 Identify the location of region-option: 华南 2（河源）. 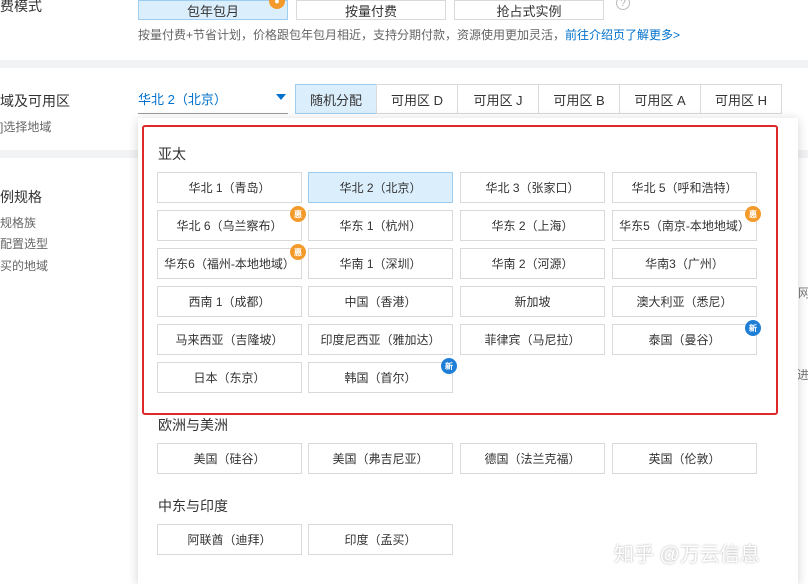
(532, 263).